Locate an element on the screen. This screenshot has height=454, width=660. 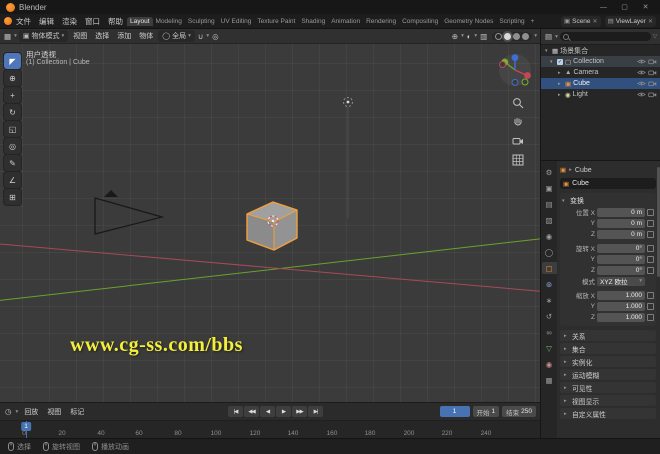
tab-modifiers: ⊛ is located at coordinates (549, 284).